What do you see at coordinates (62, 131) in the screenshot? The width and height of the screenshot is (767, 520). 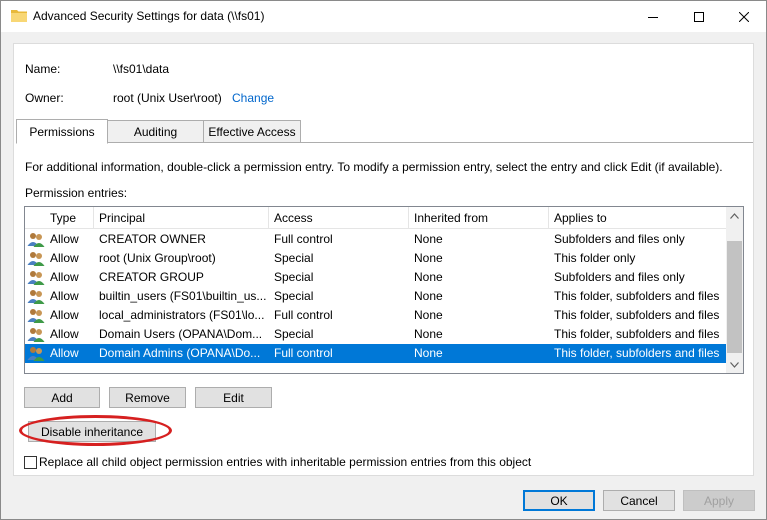 I see `tab-permissions: Permissions` at bounding box center [62, 131].